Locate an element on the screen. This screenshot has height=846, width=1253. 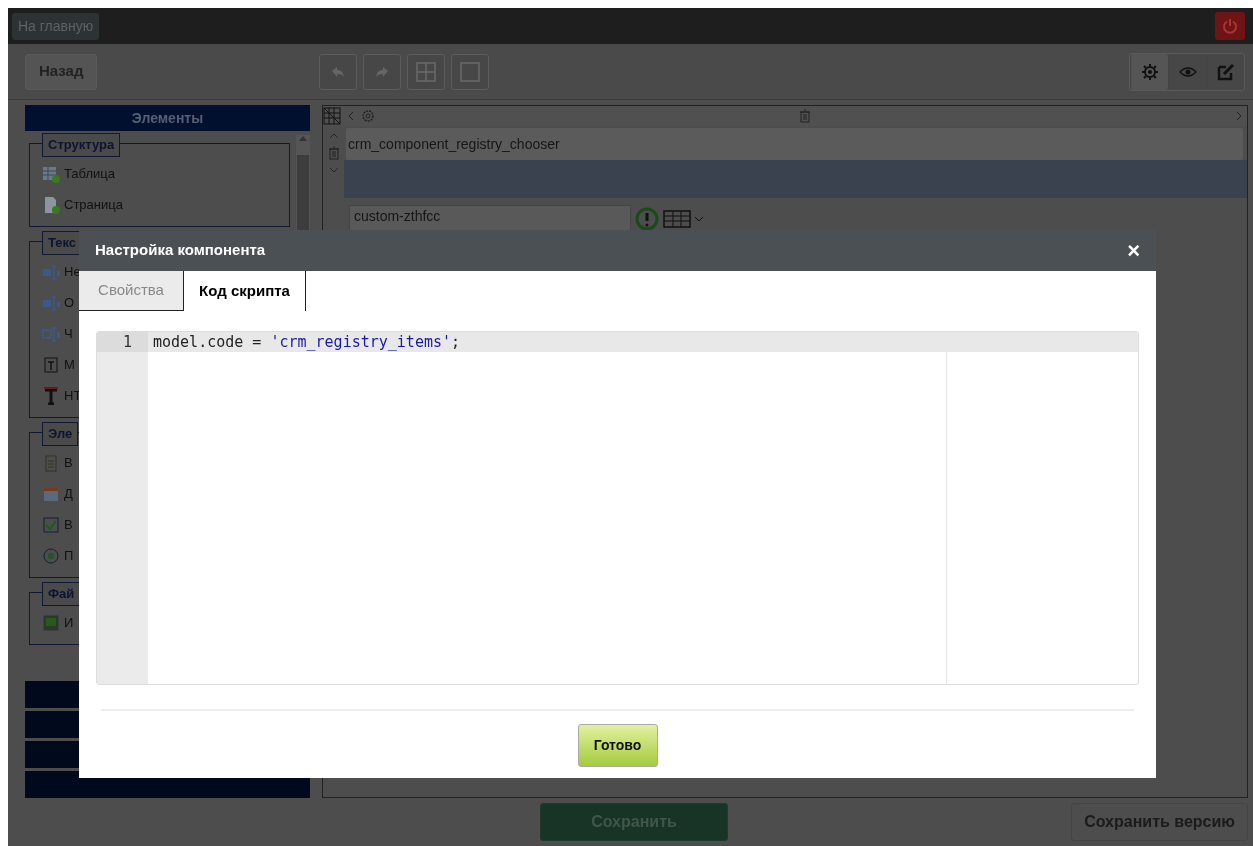
list-icon is located at coordinates (51, 462).